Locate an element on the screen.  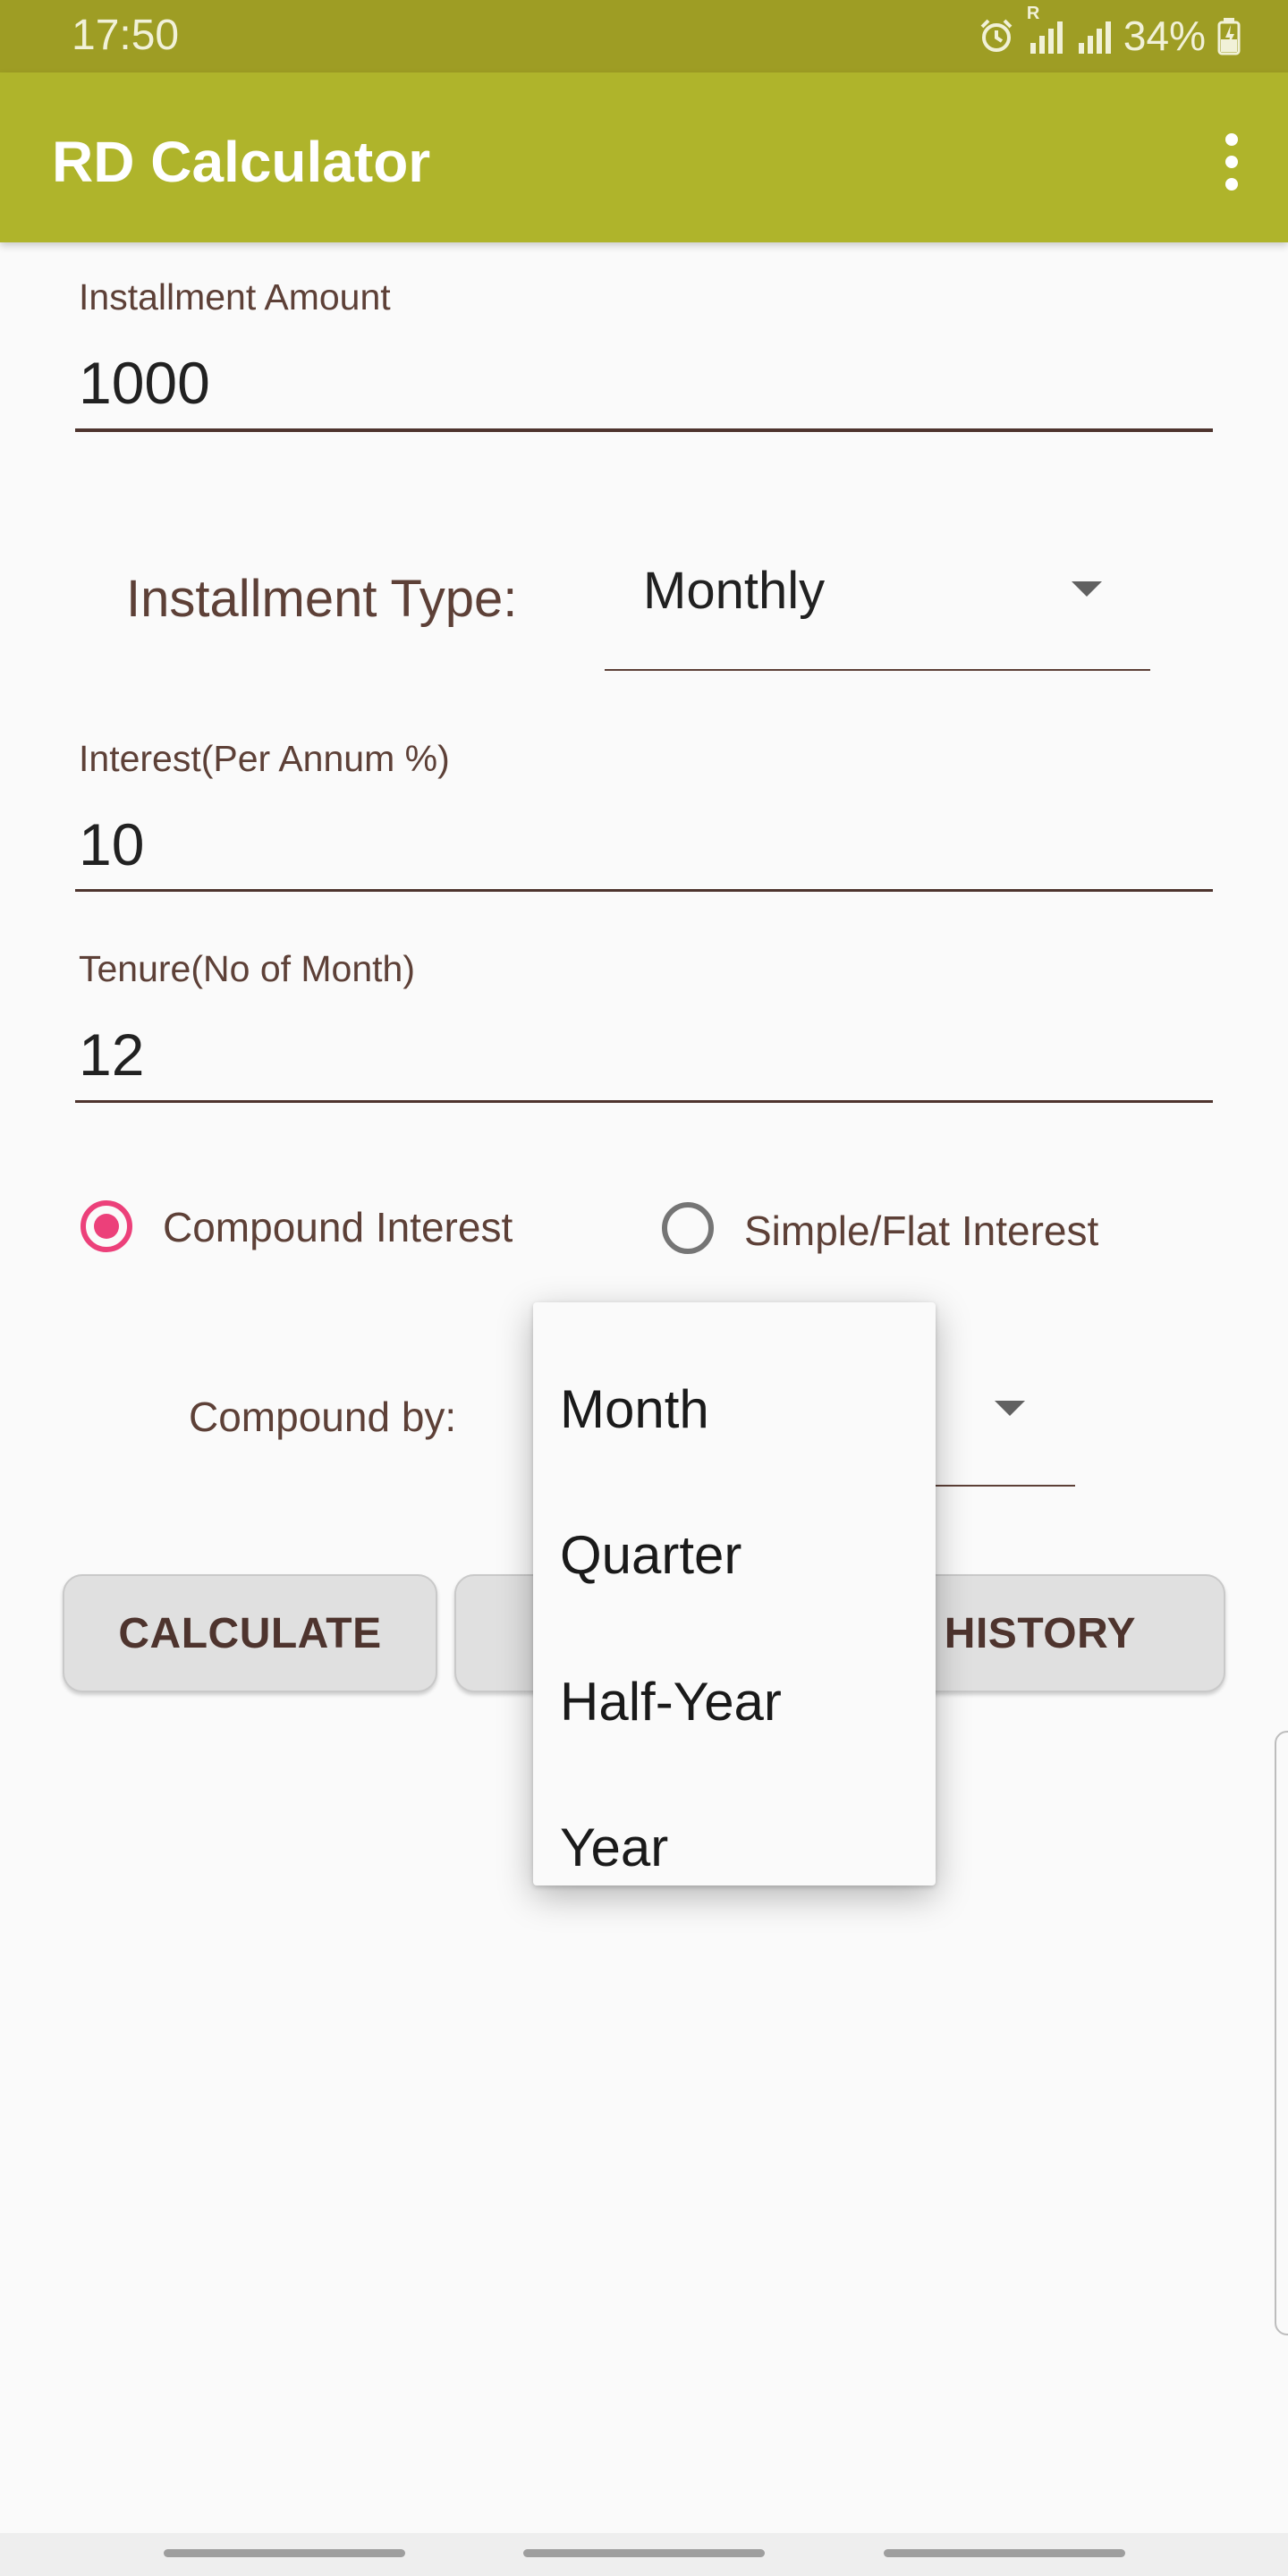
tenure-input: 12 is located at coordinates (111, 1054).